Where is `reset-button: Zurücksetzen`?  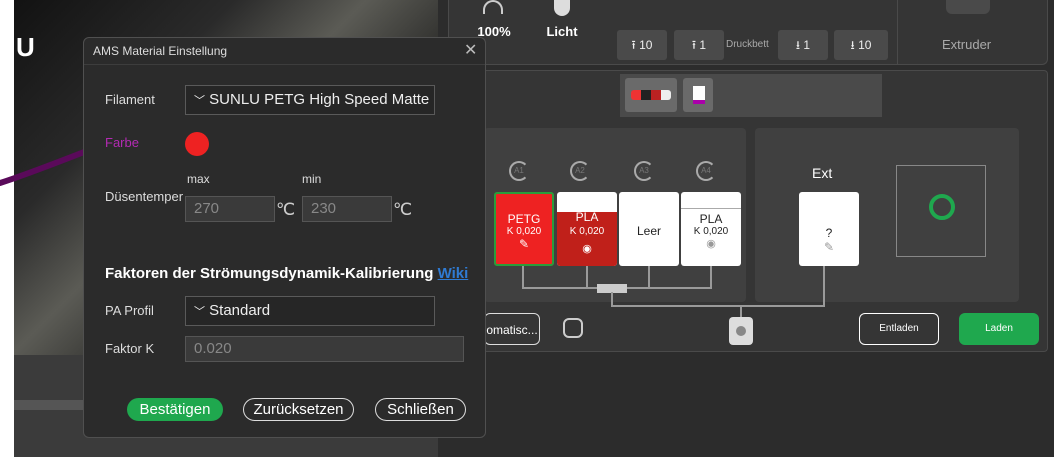 reset-button: Zurücksetzen is located at coordinates (298, 409).